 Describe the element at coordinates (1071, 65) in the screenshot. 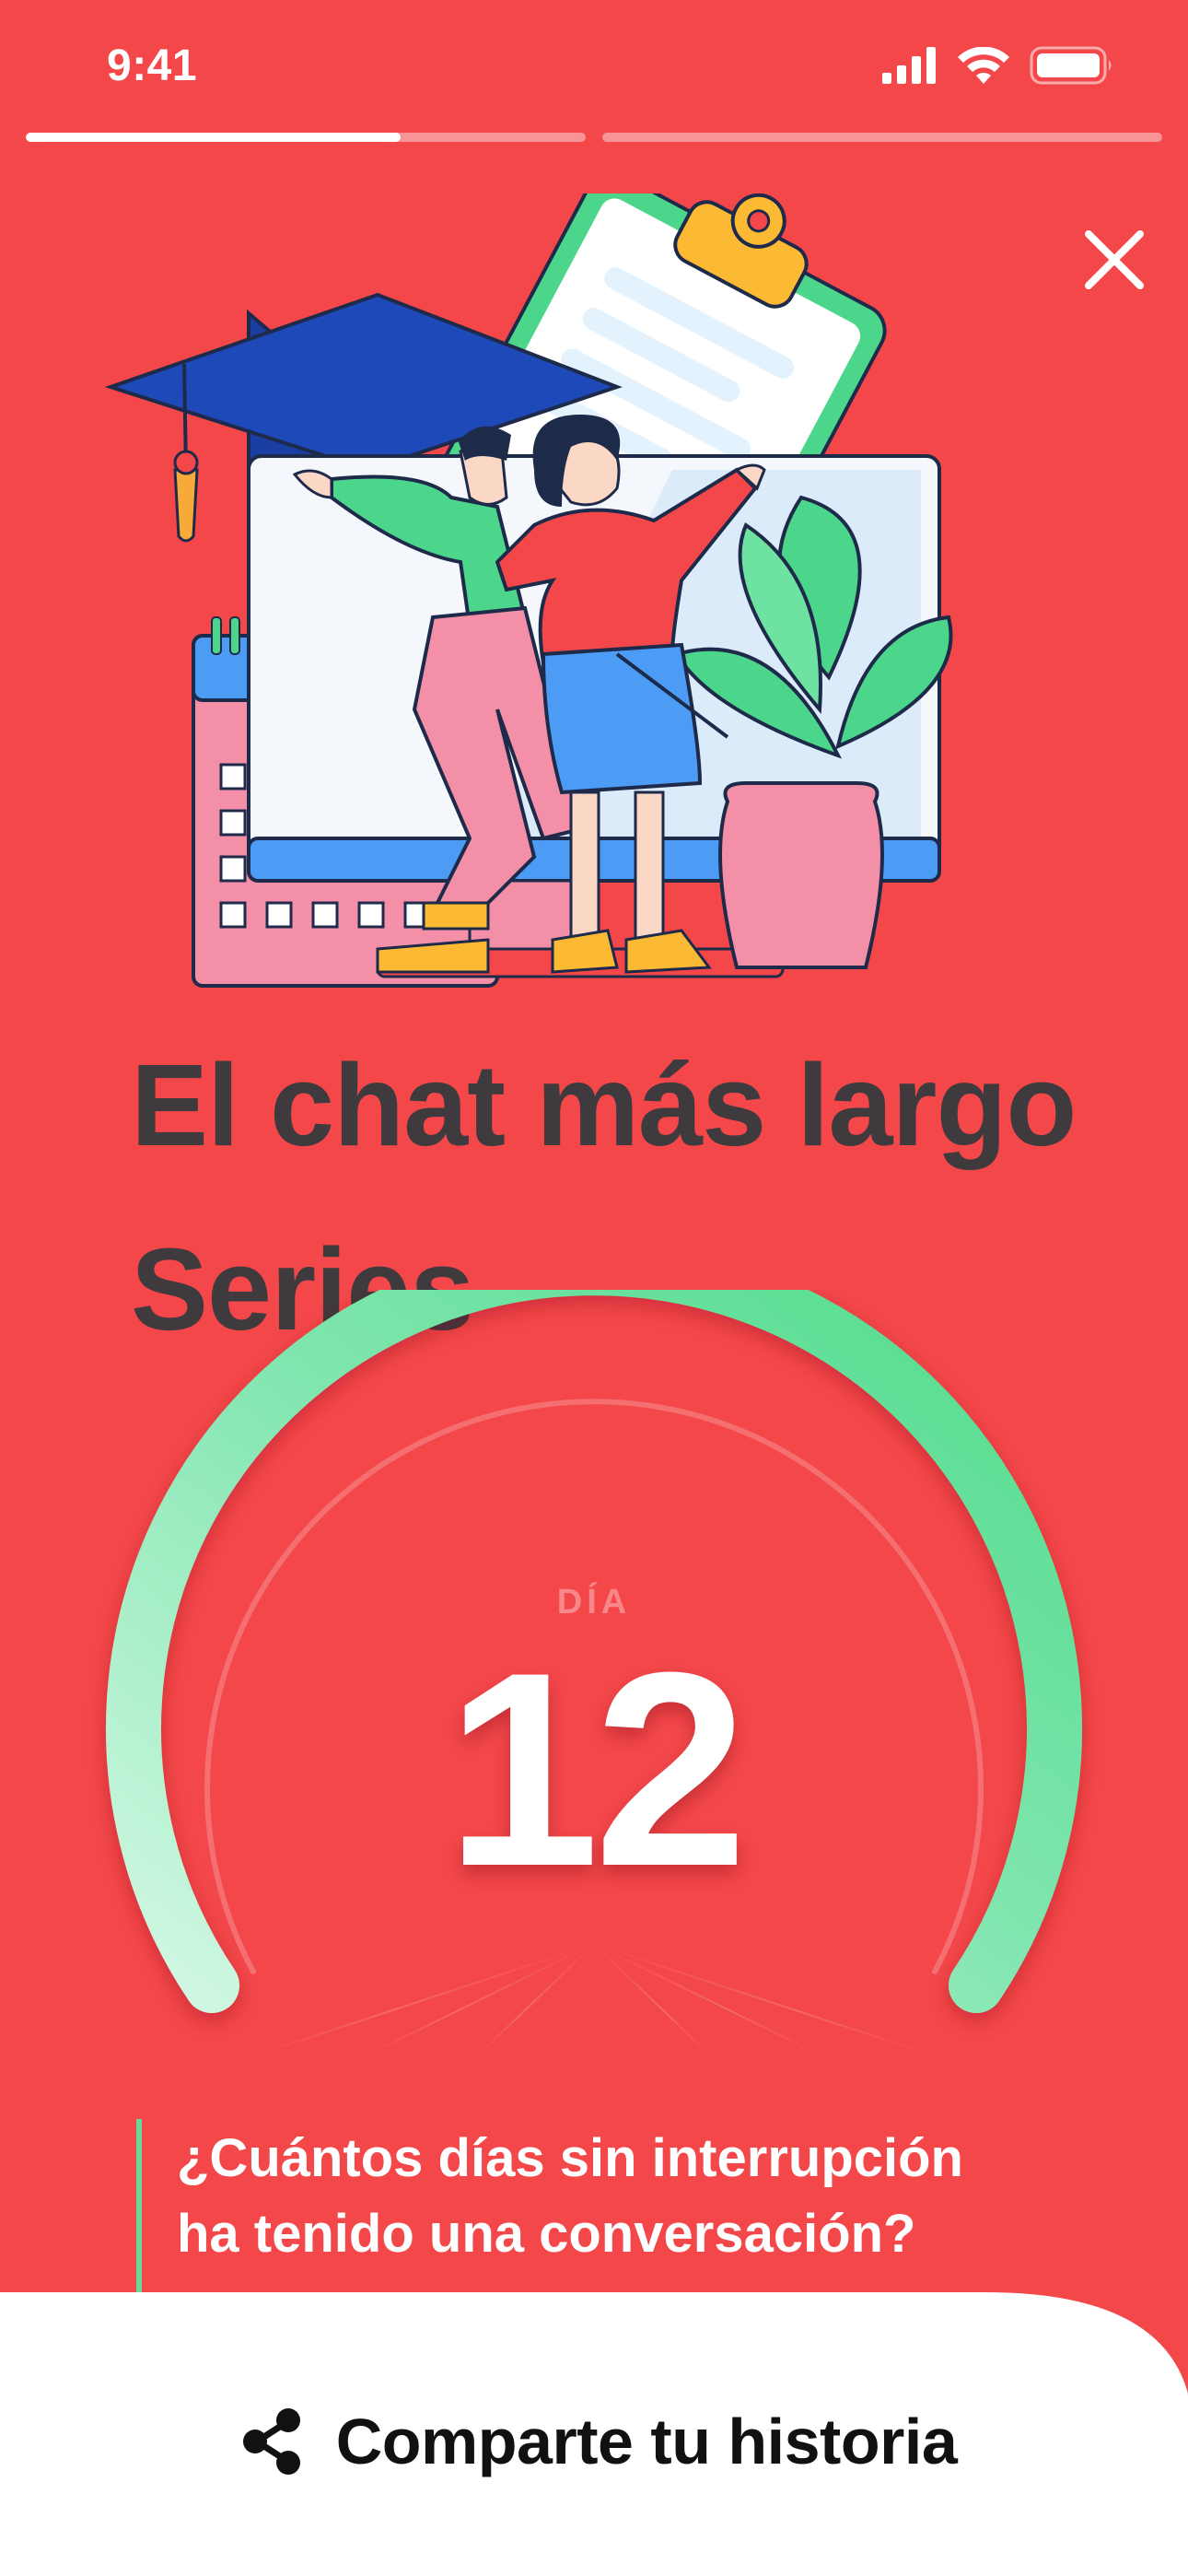

I see `battery-icon` at that location.